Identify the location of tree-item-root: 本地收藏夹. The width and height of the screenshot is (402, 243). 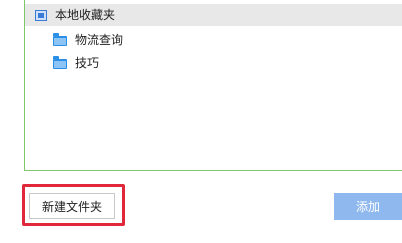
(213, 15).